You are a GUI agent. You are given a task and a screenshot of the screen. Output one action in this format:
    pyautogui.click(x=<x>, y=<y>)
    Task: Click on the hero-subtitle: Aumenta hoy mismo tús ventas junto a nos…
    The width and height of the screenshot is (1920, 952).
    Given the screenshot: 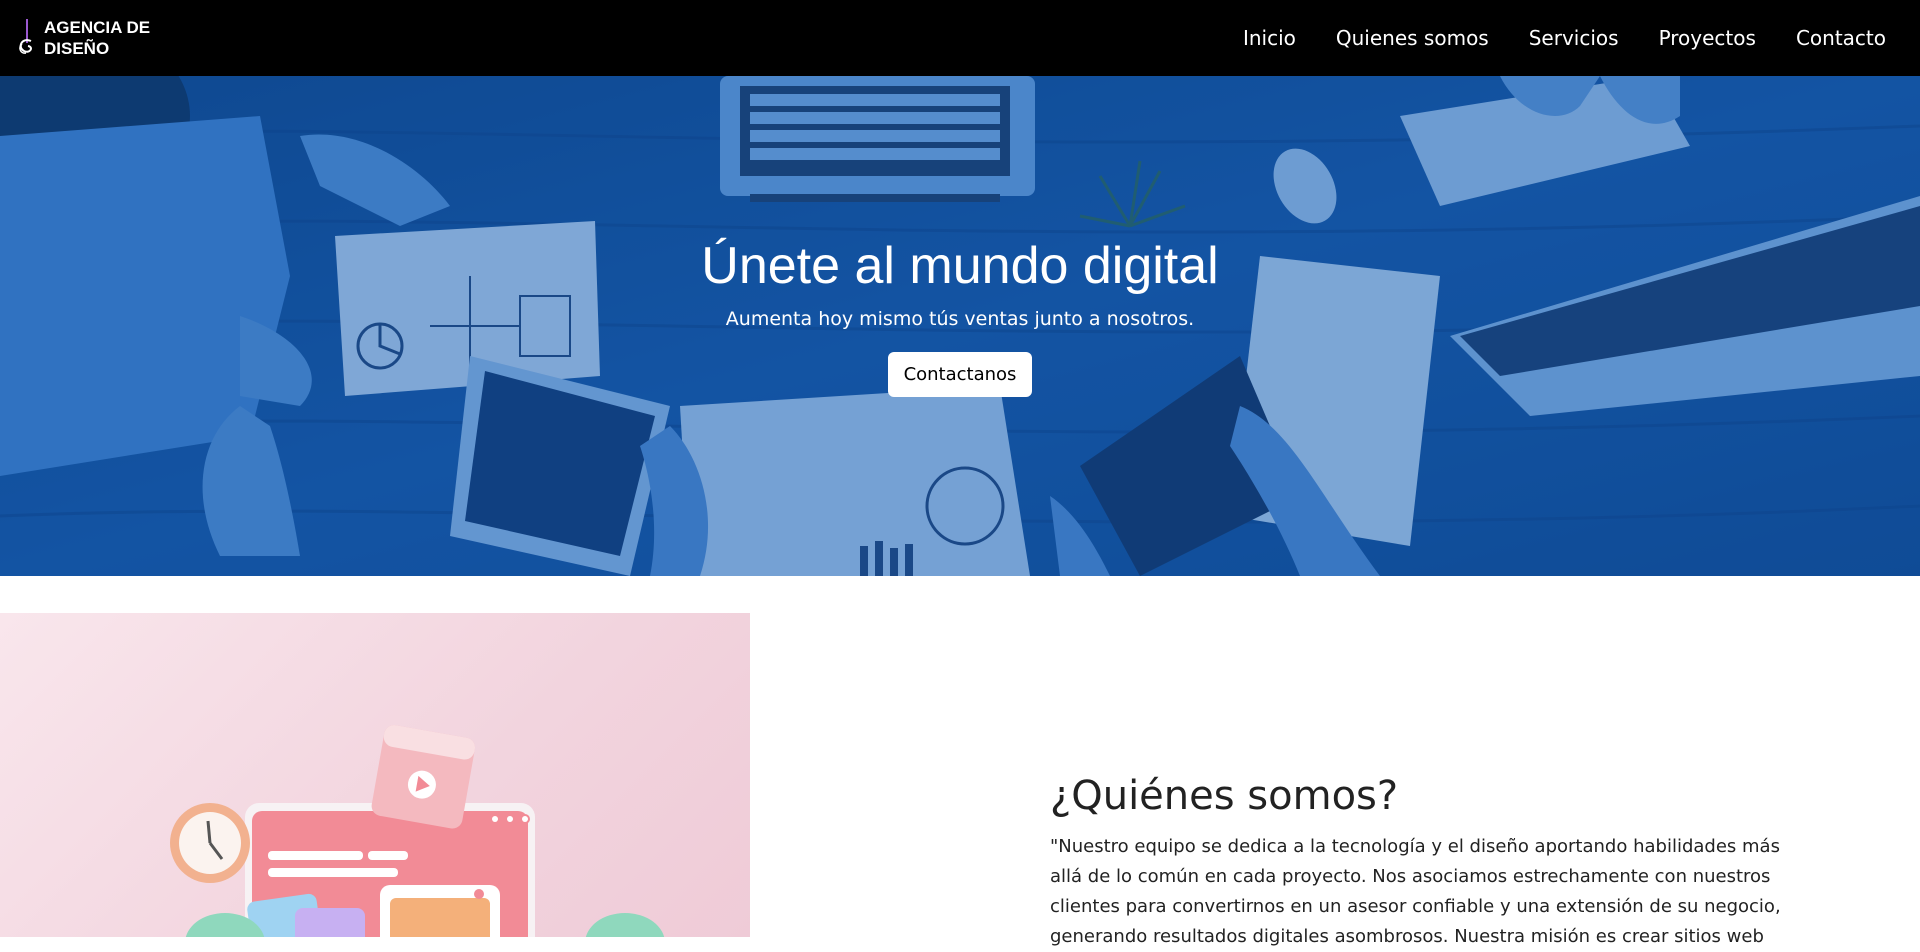 What is the action you would take?
    pyautogui.click(x=960, y=319)
    